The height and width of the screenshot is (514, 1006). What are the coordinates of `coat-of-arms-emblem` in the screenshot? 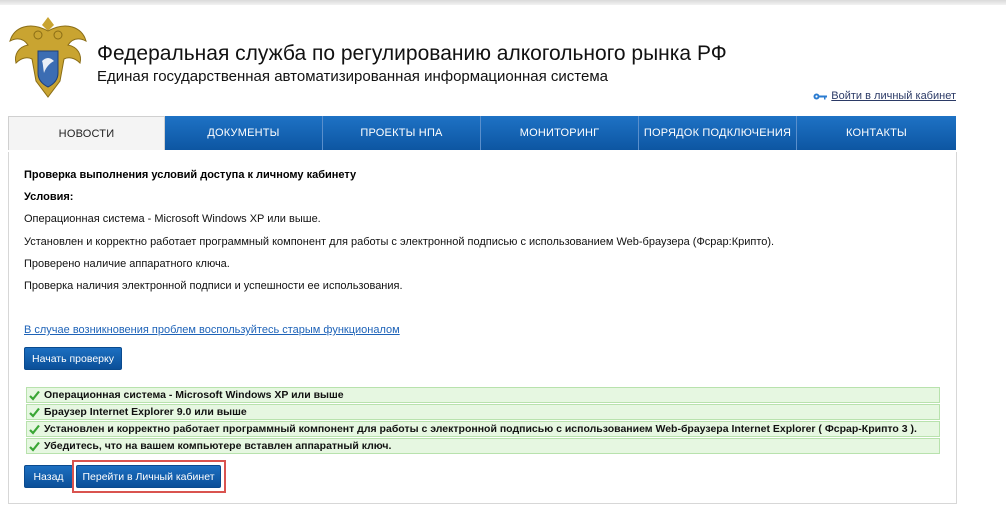 It's located at (48, 57).